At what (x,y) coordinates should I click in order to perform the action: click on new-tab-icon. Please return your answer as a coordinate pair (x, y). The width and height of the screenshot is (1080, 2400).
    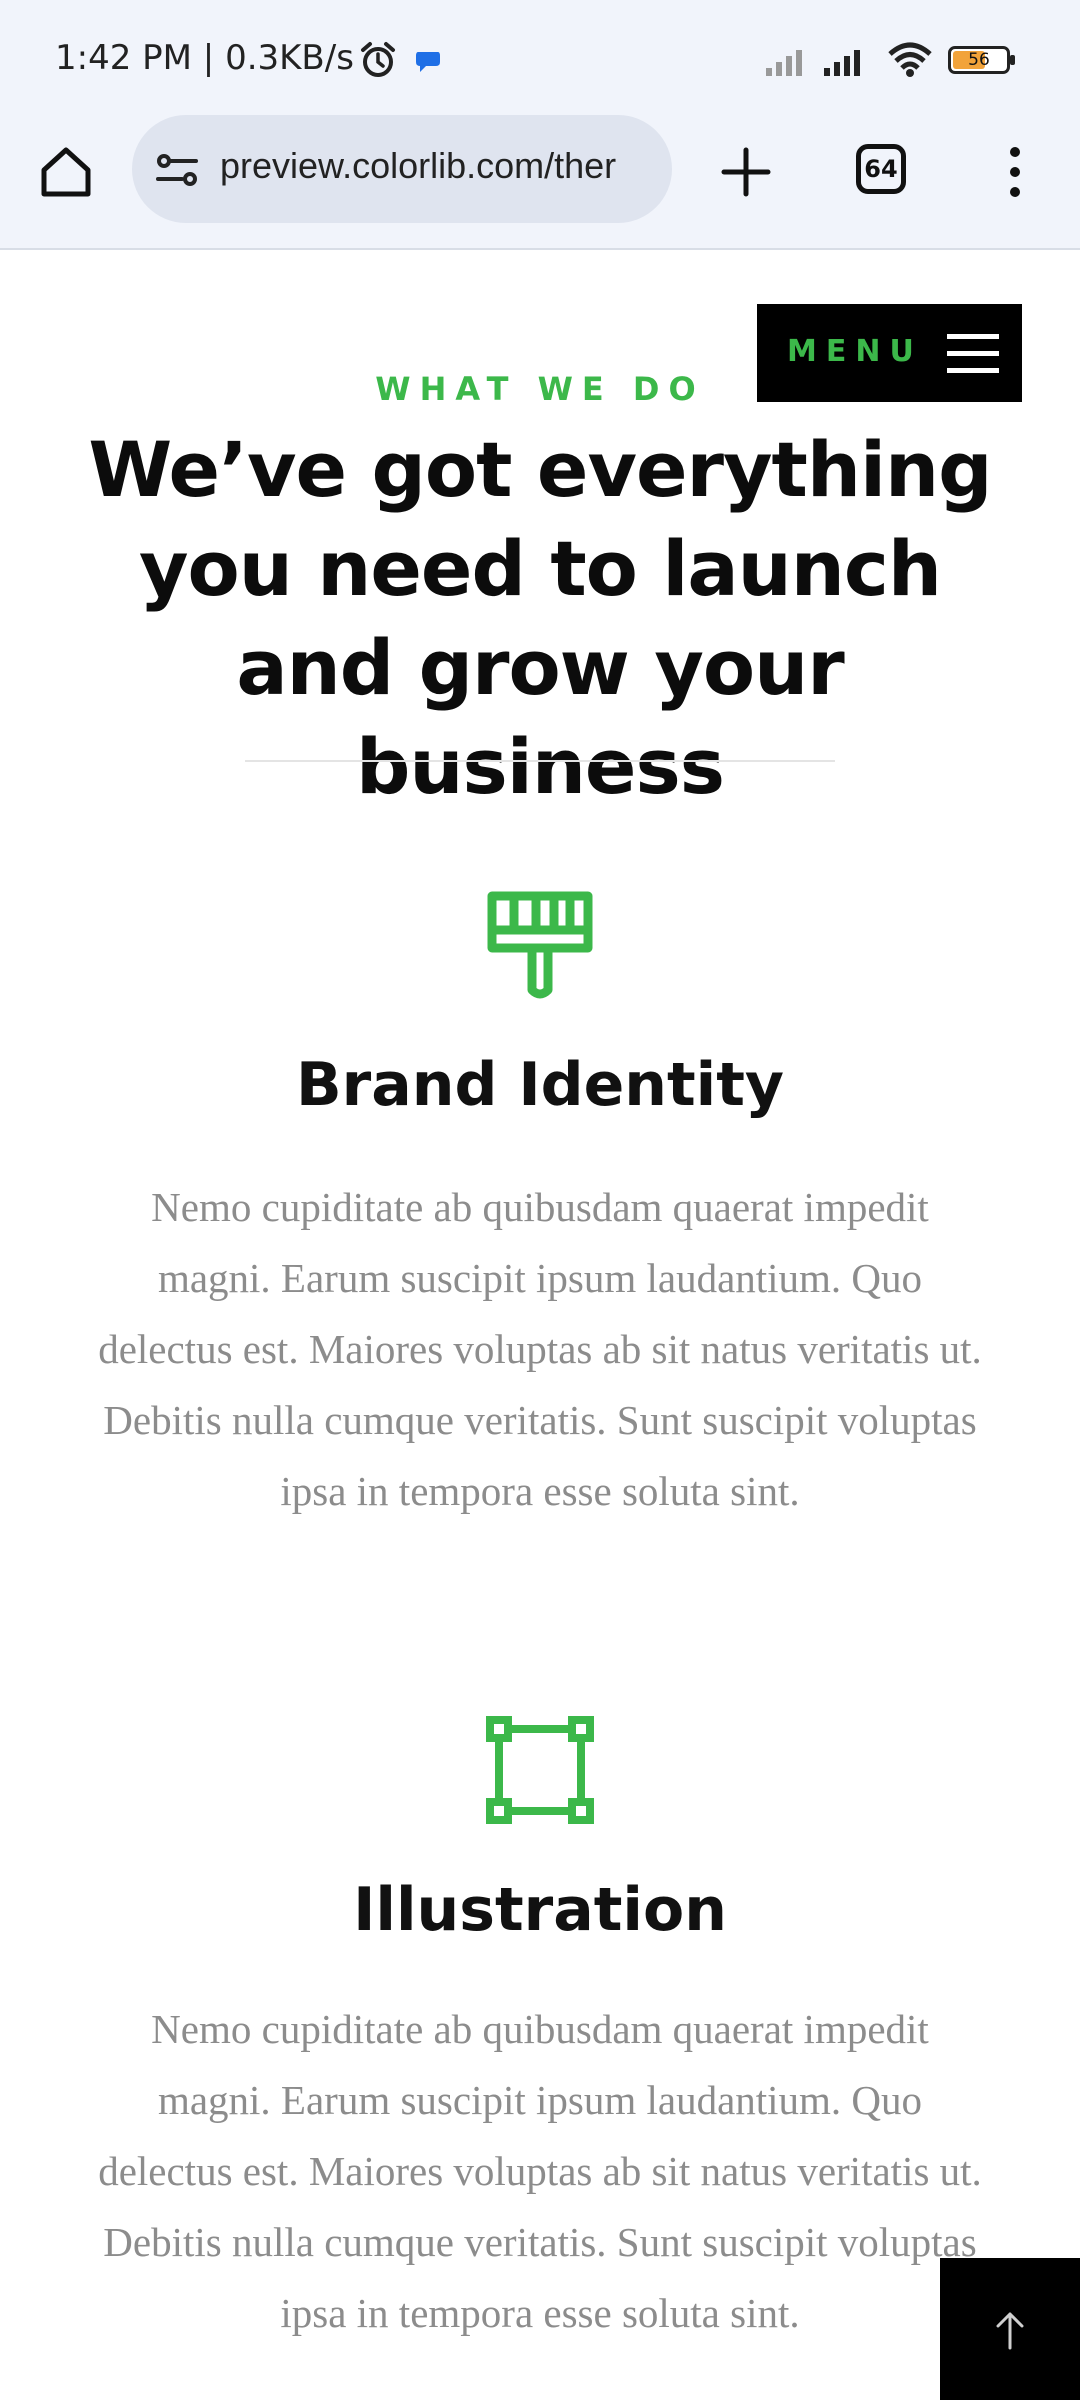
    Looking at the image, I should click on (746, 172).